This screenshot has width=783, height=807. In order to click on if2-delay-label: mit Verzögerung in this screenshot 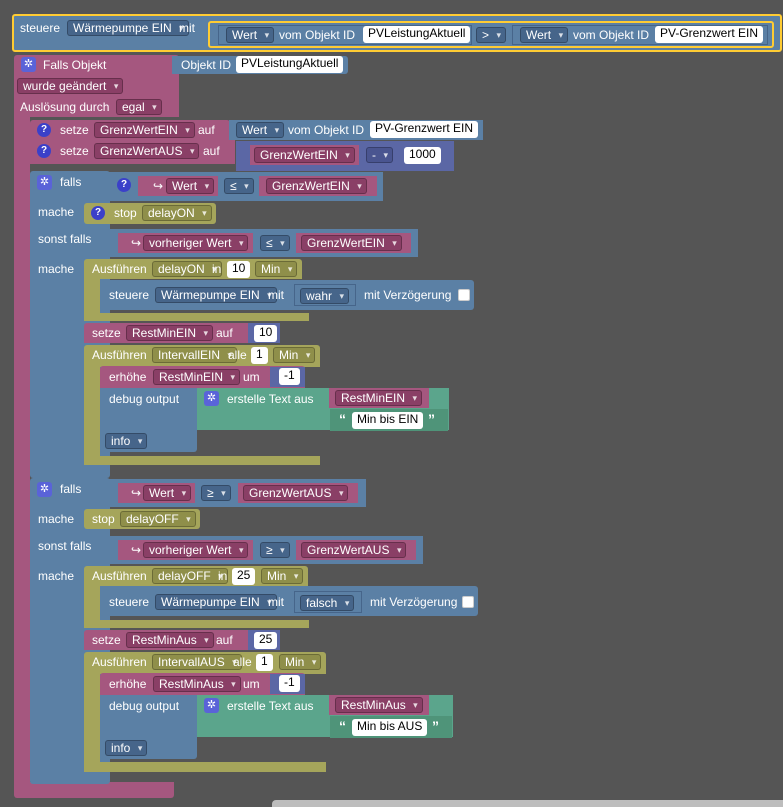, I will do `click(414, 602)`.